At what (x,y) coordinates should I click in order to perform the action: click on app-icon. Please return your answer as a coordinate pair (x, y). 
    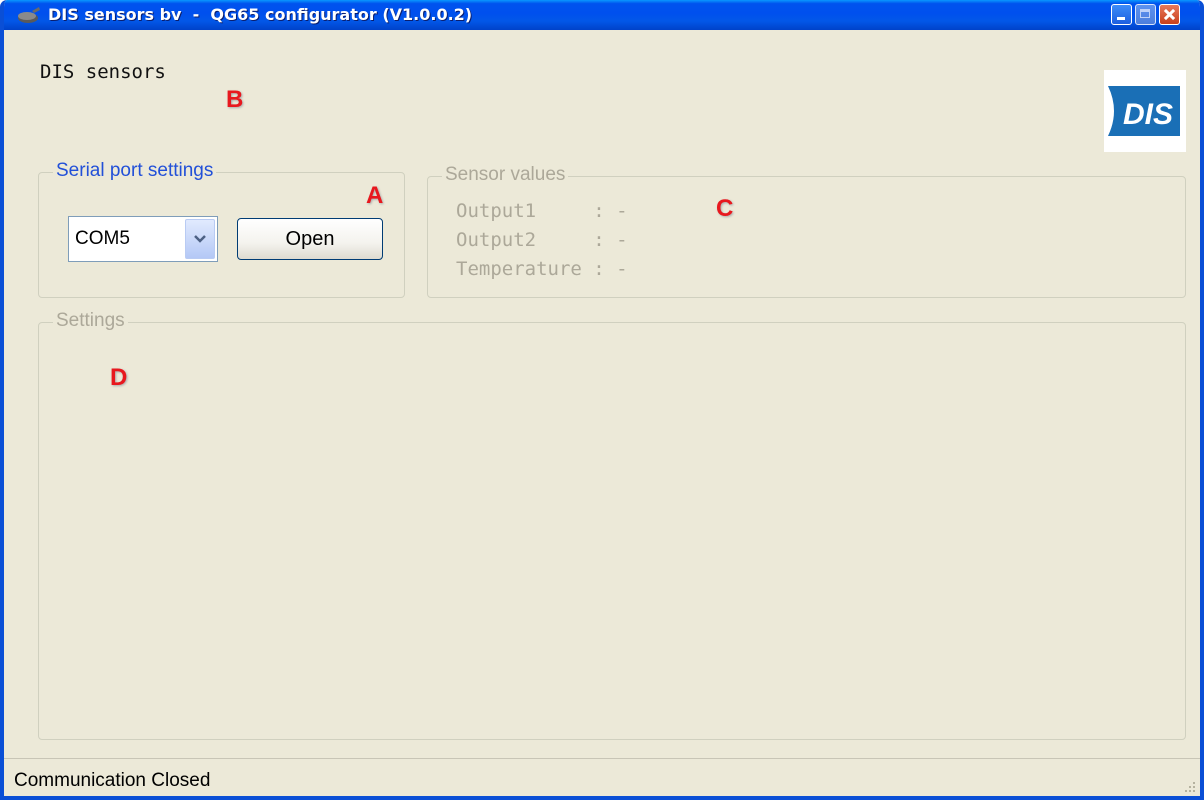
    Looking at the image, I should click on (29, 15).